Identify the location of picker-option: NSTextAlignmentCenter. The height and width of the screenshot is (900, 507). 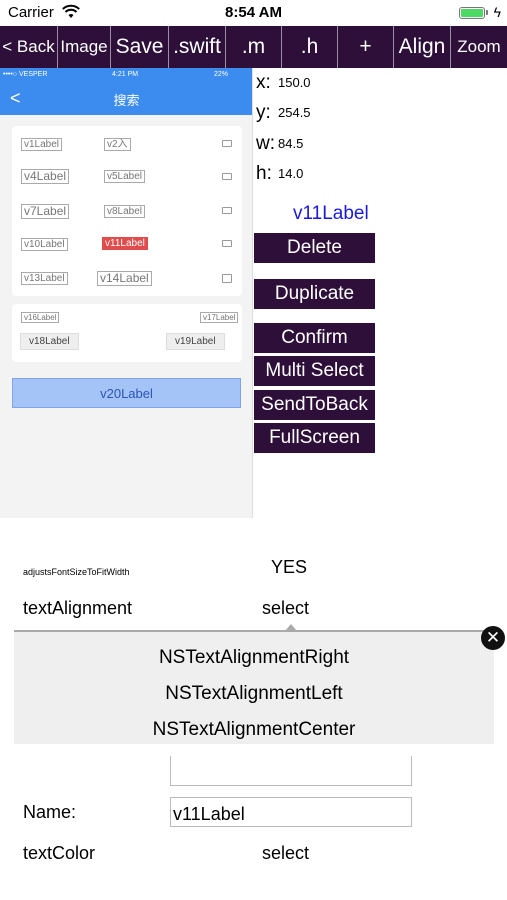
(254, 730).